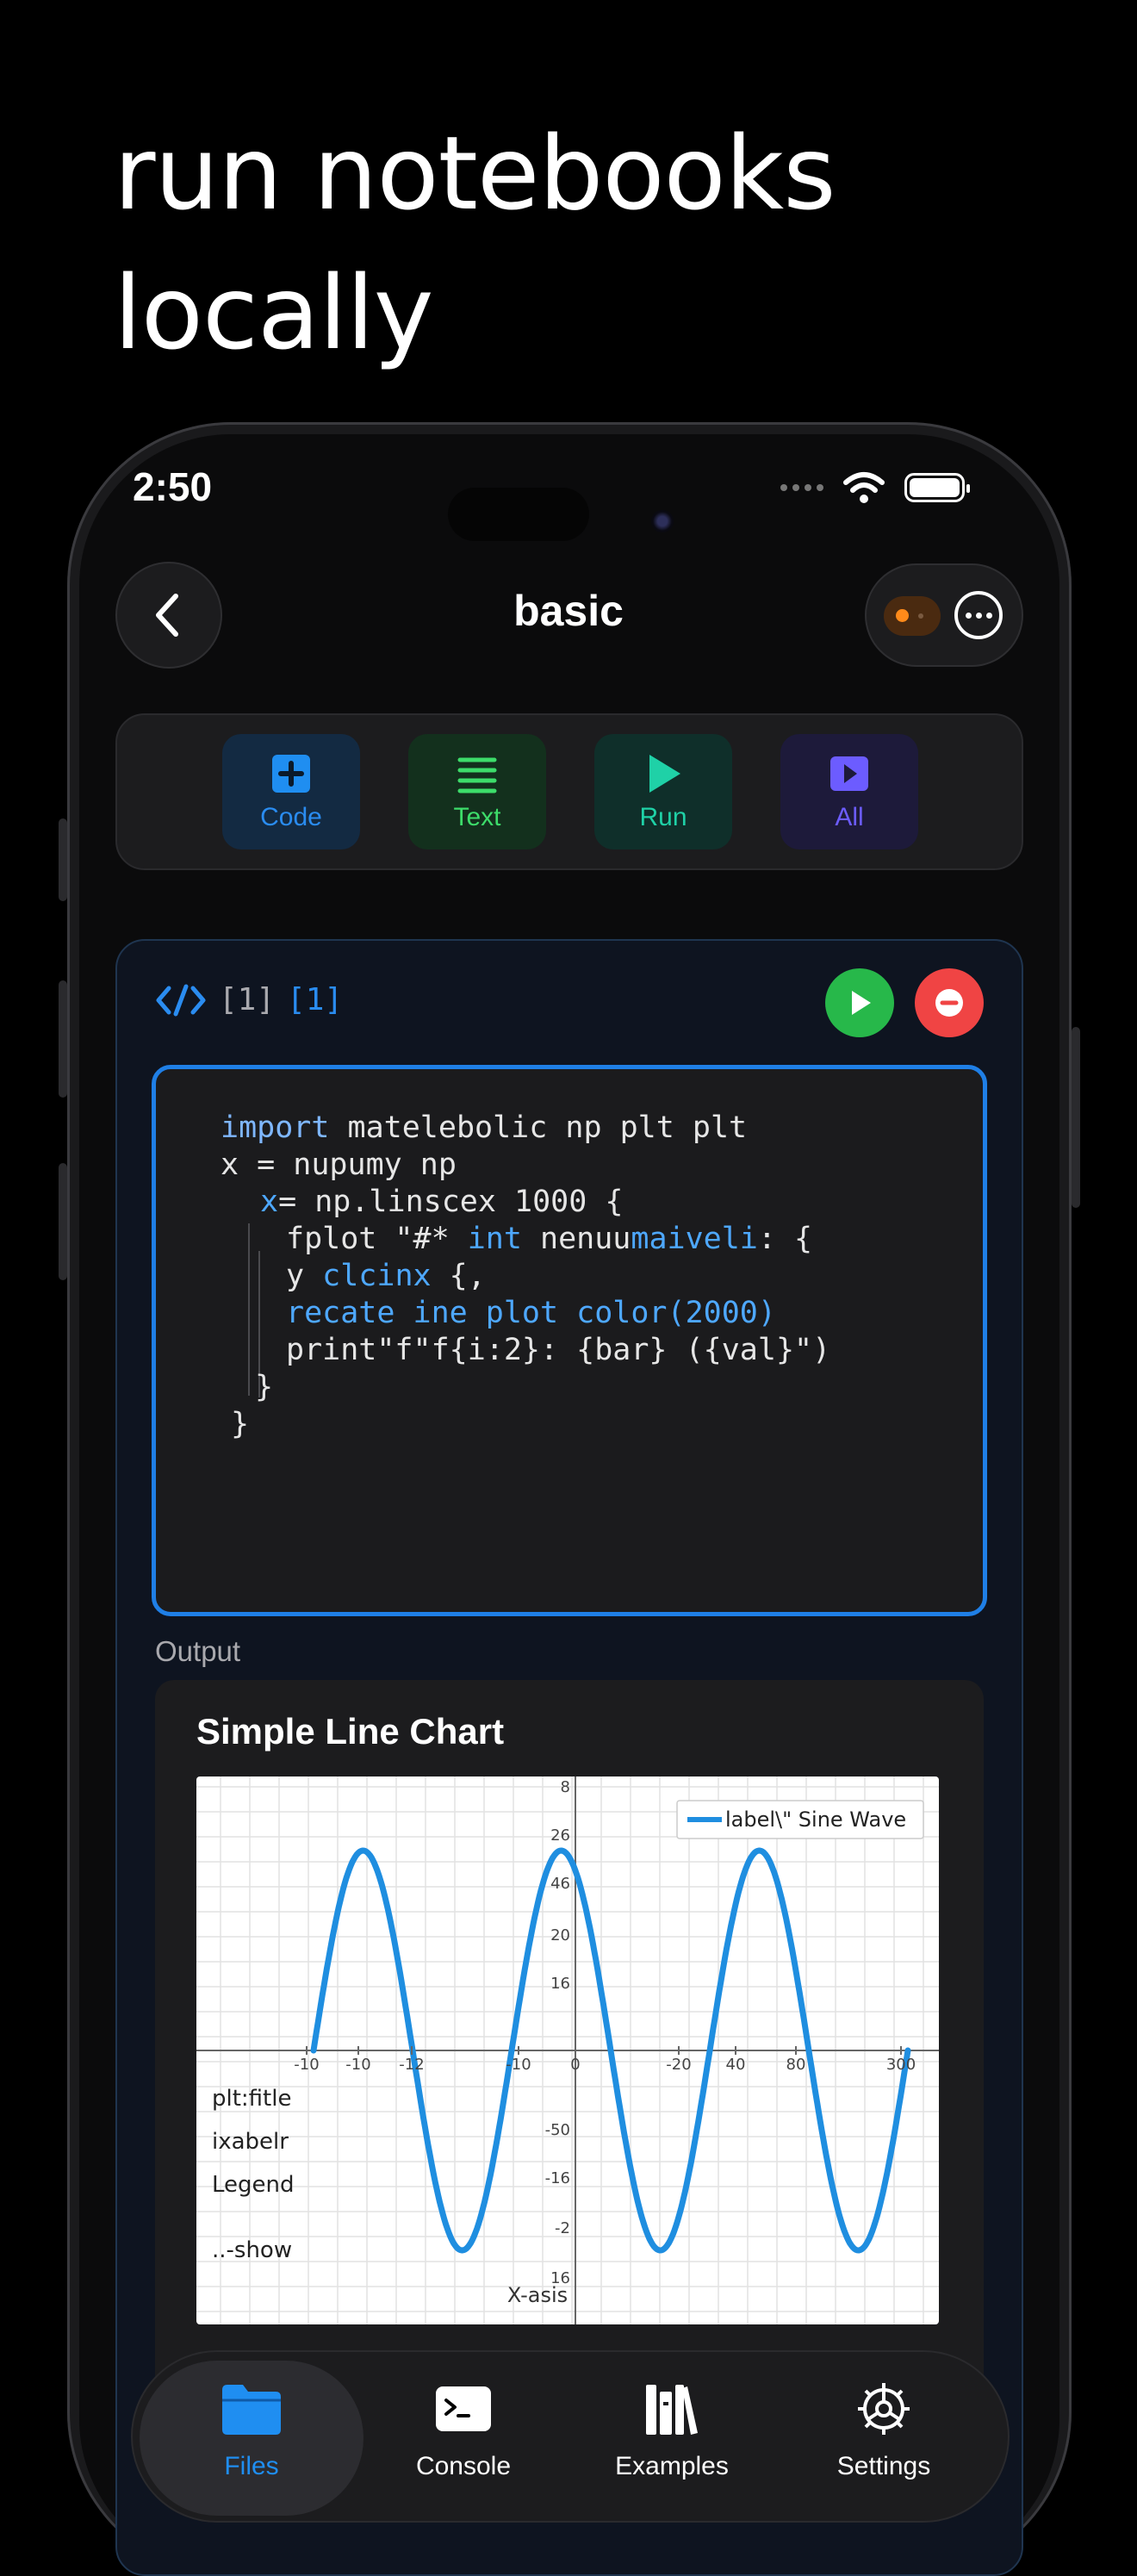 This screenshot has width=1137, height=2576. I want to click on code-line-8: }, so click(264, 1387).